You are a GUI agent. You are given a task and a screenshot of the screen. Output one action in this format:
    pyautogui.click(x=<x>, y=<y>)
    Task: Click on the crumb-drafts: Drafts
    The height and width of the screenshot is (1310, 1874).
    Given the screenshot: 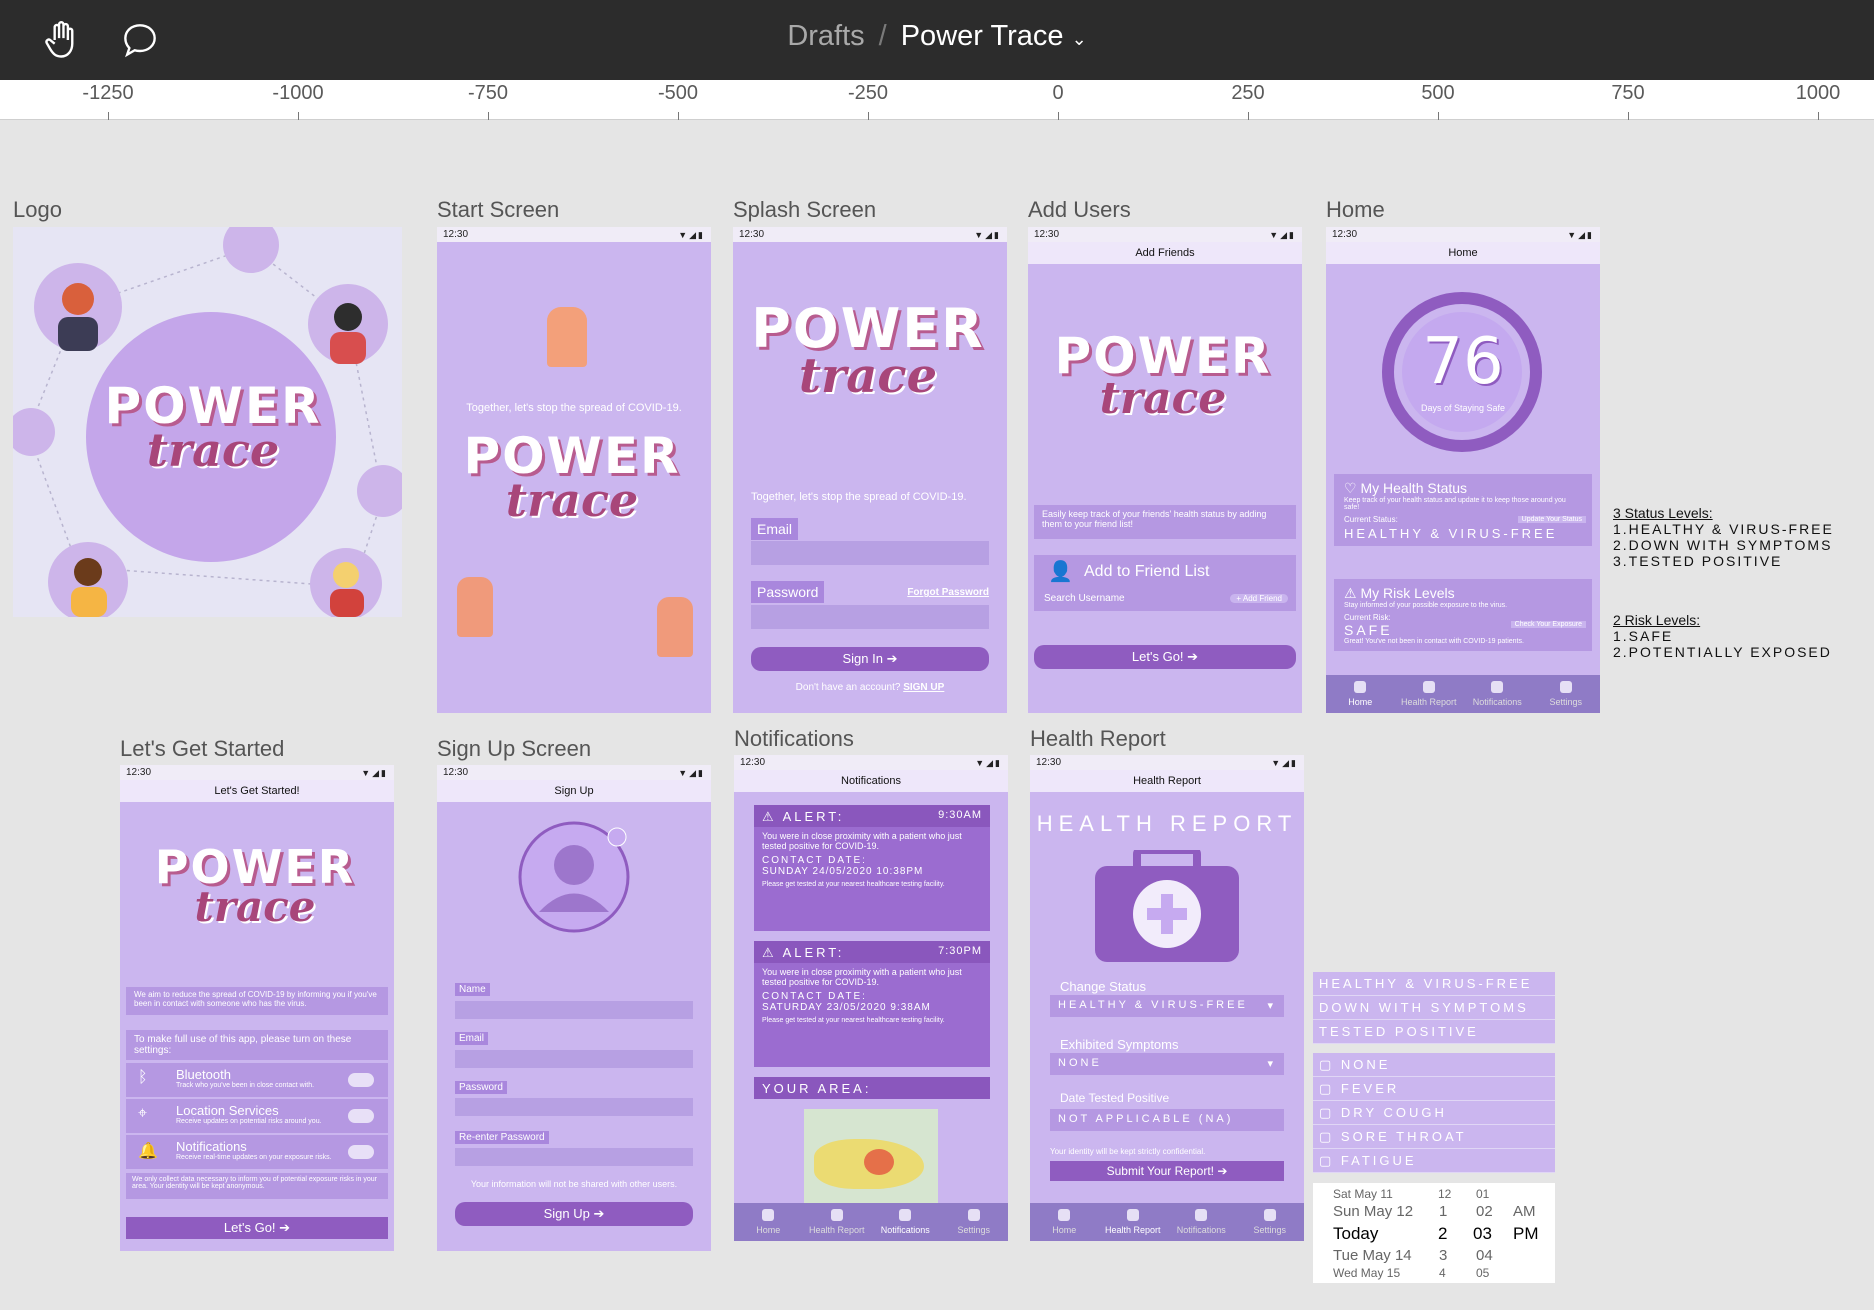 What is the action you would take?
    pyautogui.click(x=825, y=36)
    